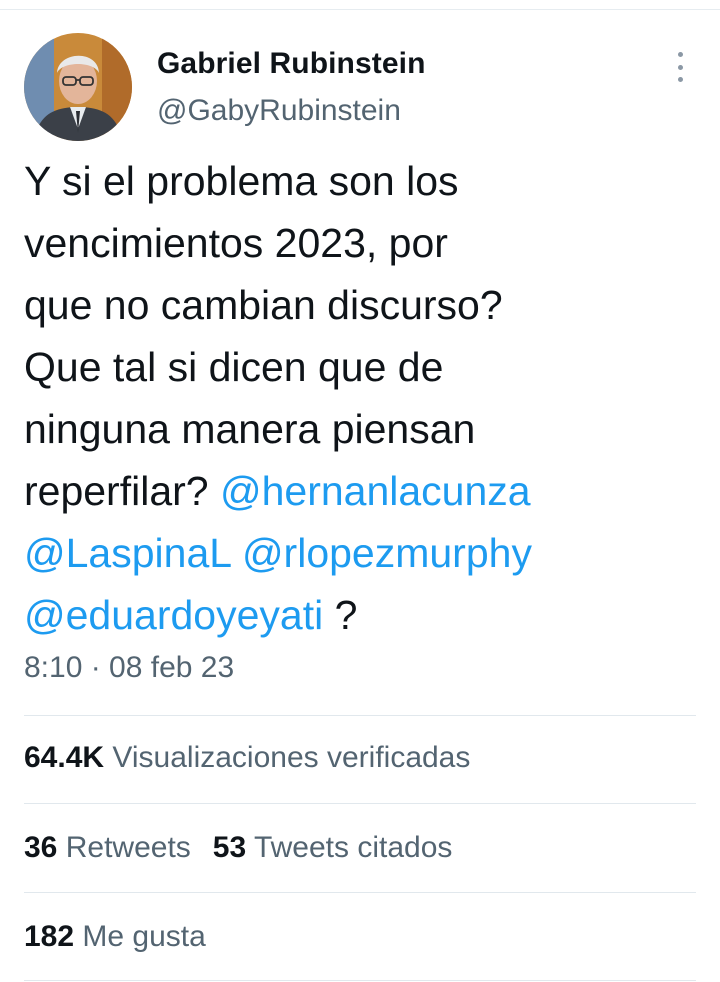 The image size is (720, 982). I want to click on more-vertical-icon, so click(680, 67).